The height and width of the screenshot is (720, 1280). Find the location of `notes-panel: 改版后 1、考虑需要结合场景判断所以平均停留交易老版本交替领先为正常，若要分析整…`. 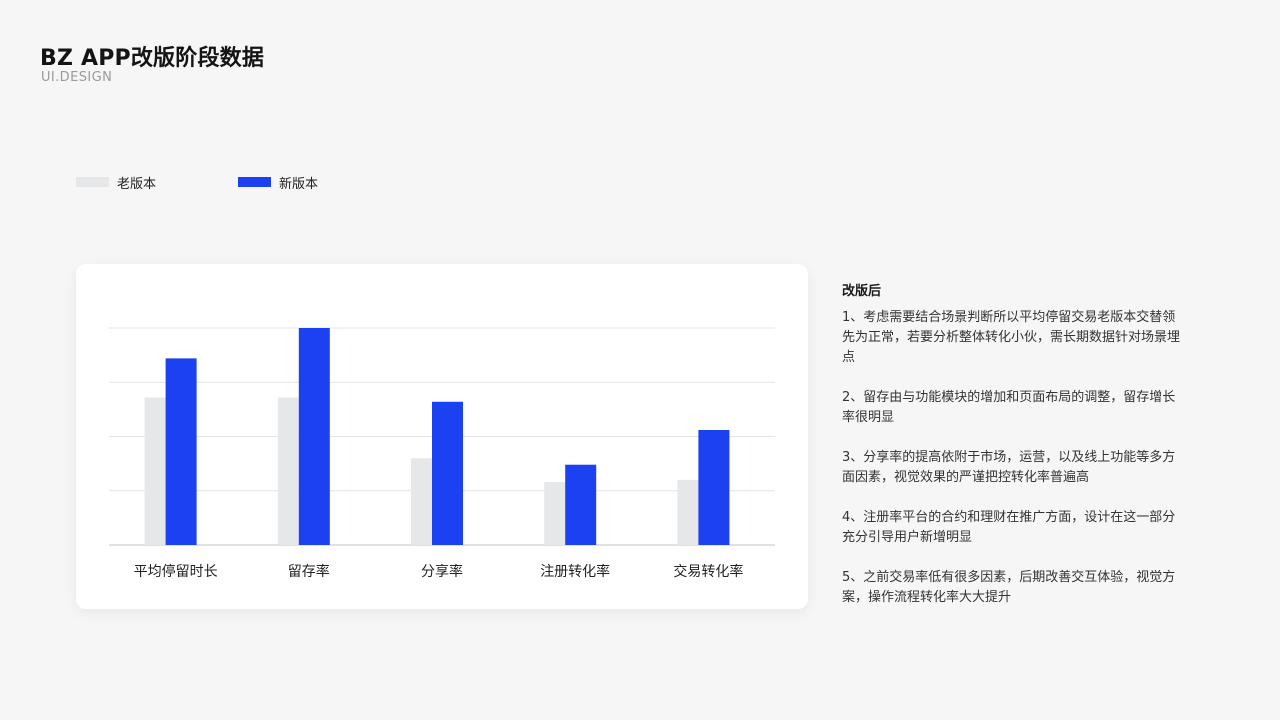

notes-panel: 改版后 1、考虑需要结合场景判断所以平均停留交易老版本交替领先为正常，若要分析整… is located at coordinates (1012, 455).